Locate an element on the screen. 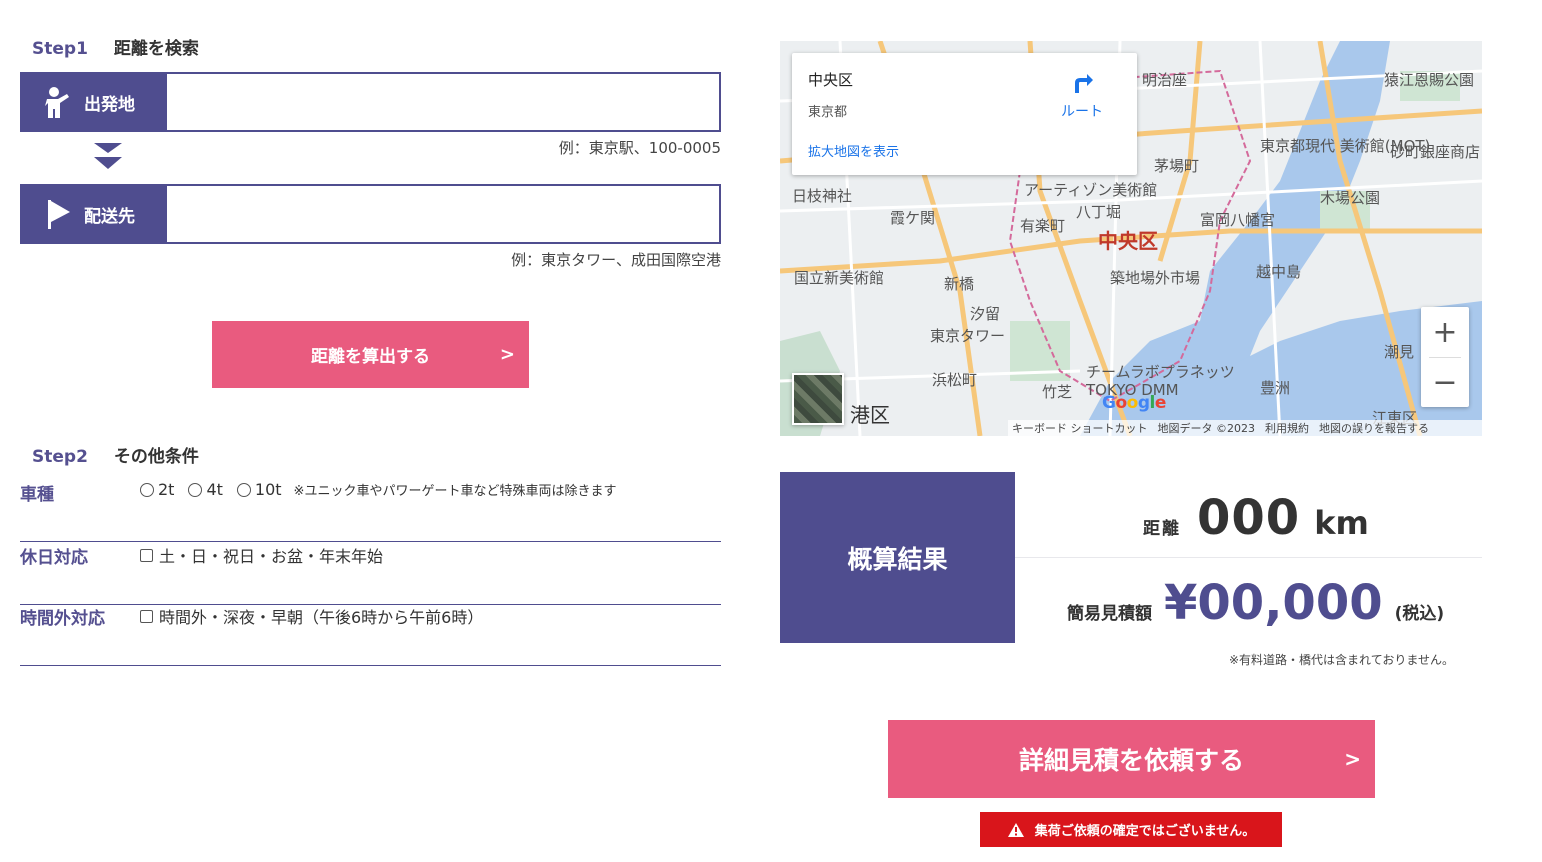 This screenshot has height=862, width=1542. request-detailed-quote-button: 詳細見積を依頼する > is located at coordinates (1131, 759).